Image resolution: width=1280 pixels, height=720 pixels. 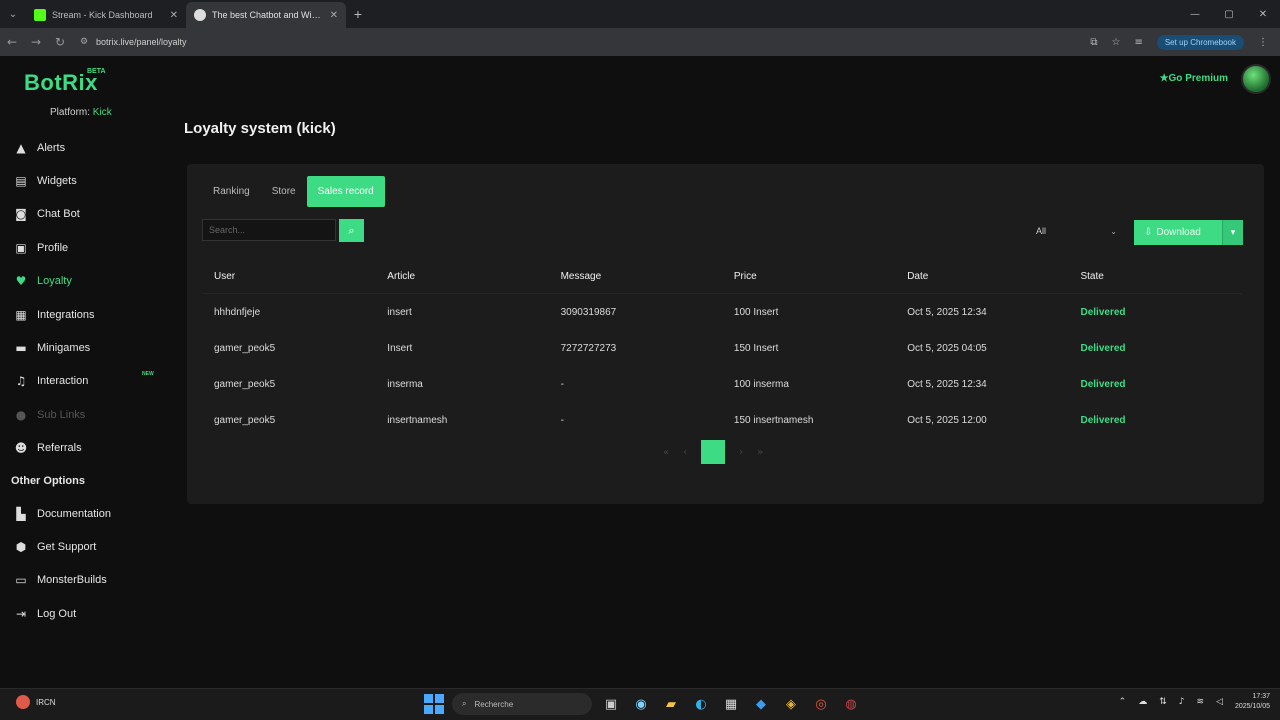 I want to click on pagination: « ‹ 1 › », so click(x=713, y=452).